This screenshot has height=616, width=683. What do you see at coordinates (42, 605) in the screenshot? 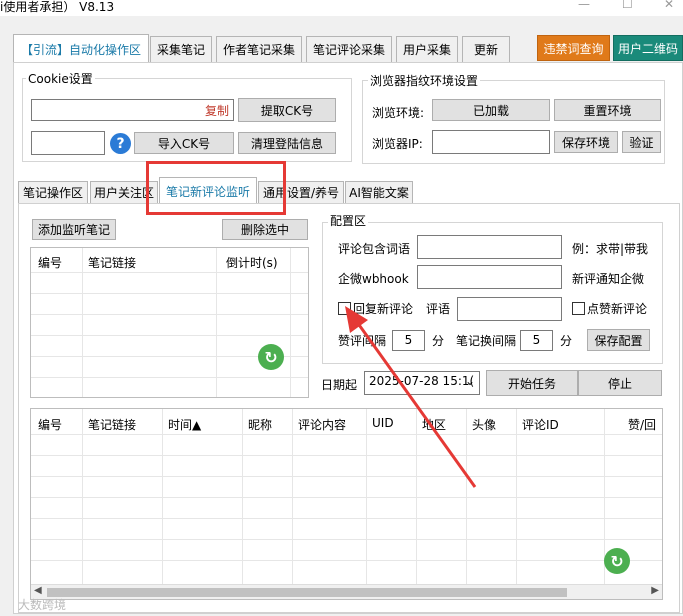
I see `watermark: 大数跨境` at bounding box center [42, 605].